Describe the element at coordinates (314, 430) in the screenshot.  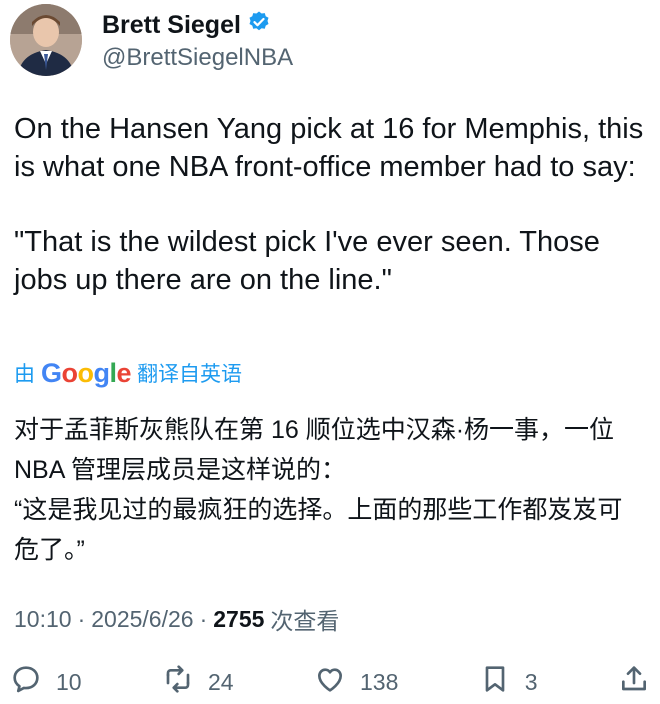
I see `translated-line: 对于孟菲斯灰熊队在第 16 顺位选中汉森·杨一事，一位` at that location.